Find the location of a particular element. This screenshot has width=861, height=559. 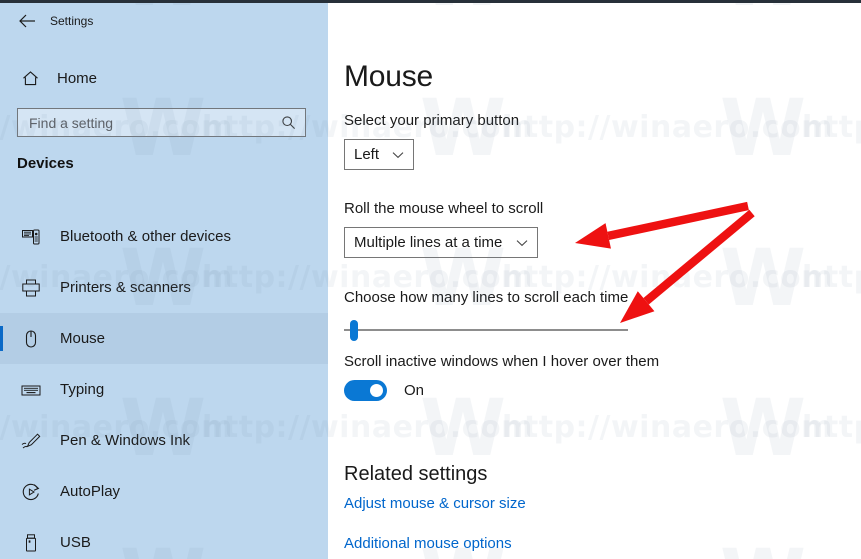

sidebar-item-label: Typing is located at coordinates (82, 389).